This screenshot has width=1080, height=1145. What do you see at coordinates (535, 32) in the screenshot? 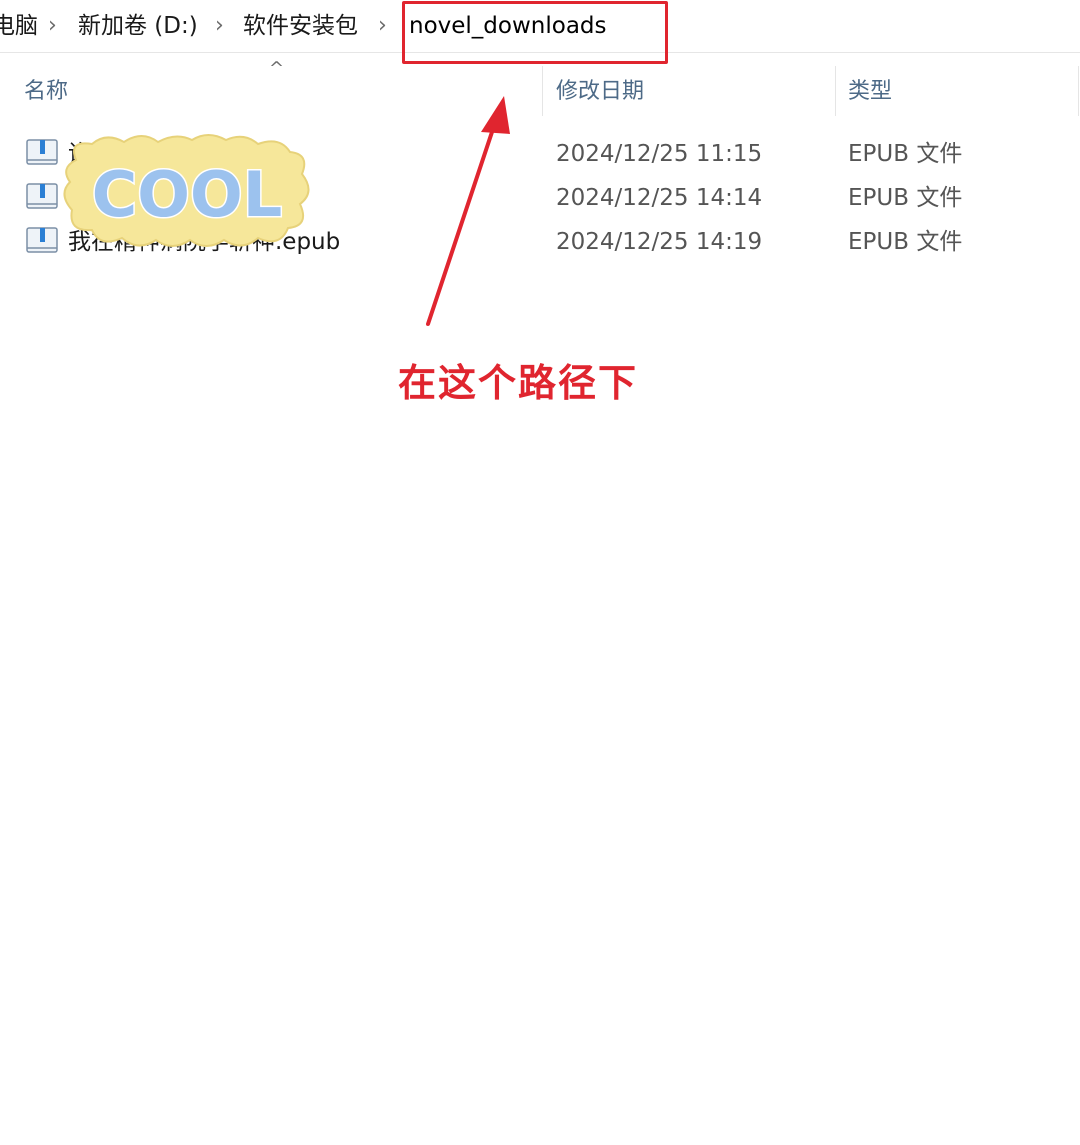
I see `annotation-highlight-box` at bounding box center [535, 32].